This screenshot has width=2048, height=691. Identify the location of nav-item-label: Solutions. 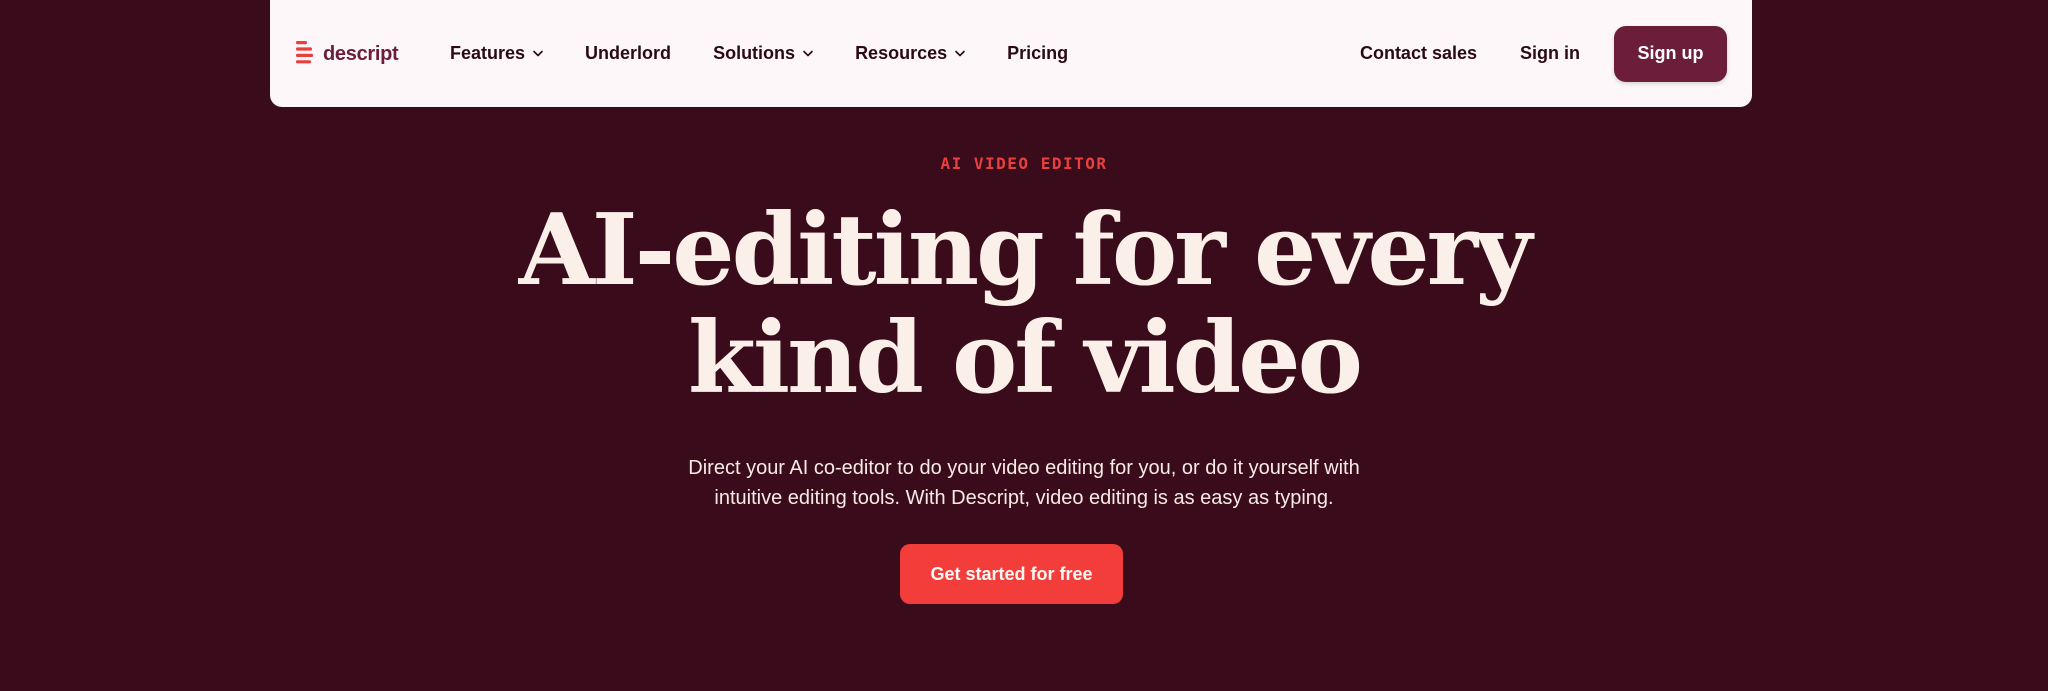
(754, 53).